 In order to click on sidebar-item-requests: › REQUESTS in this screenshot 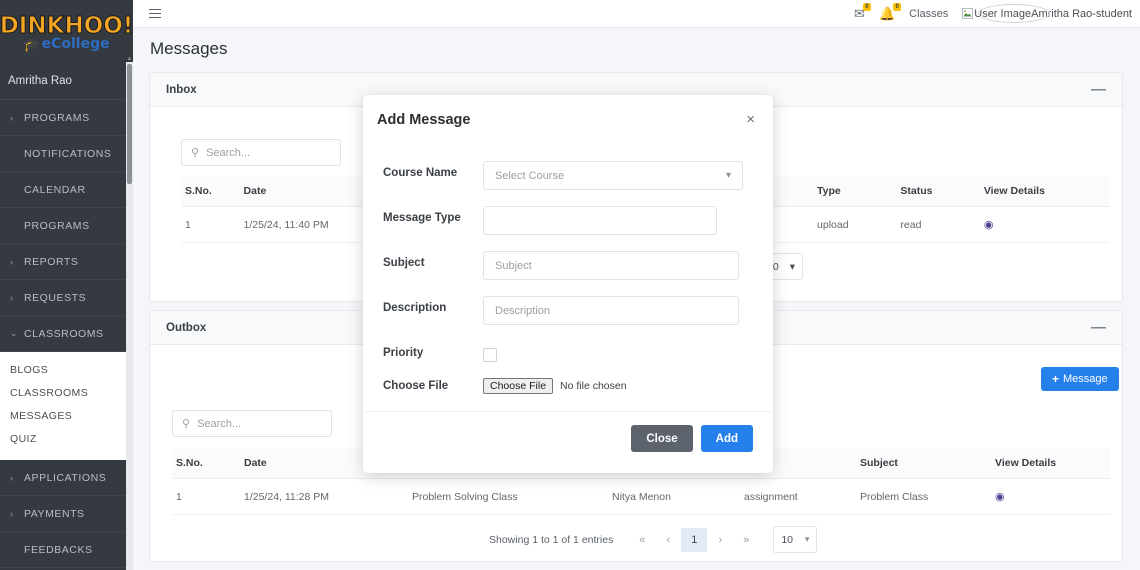, I will do `click(66, 298)`.